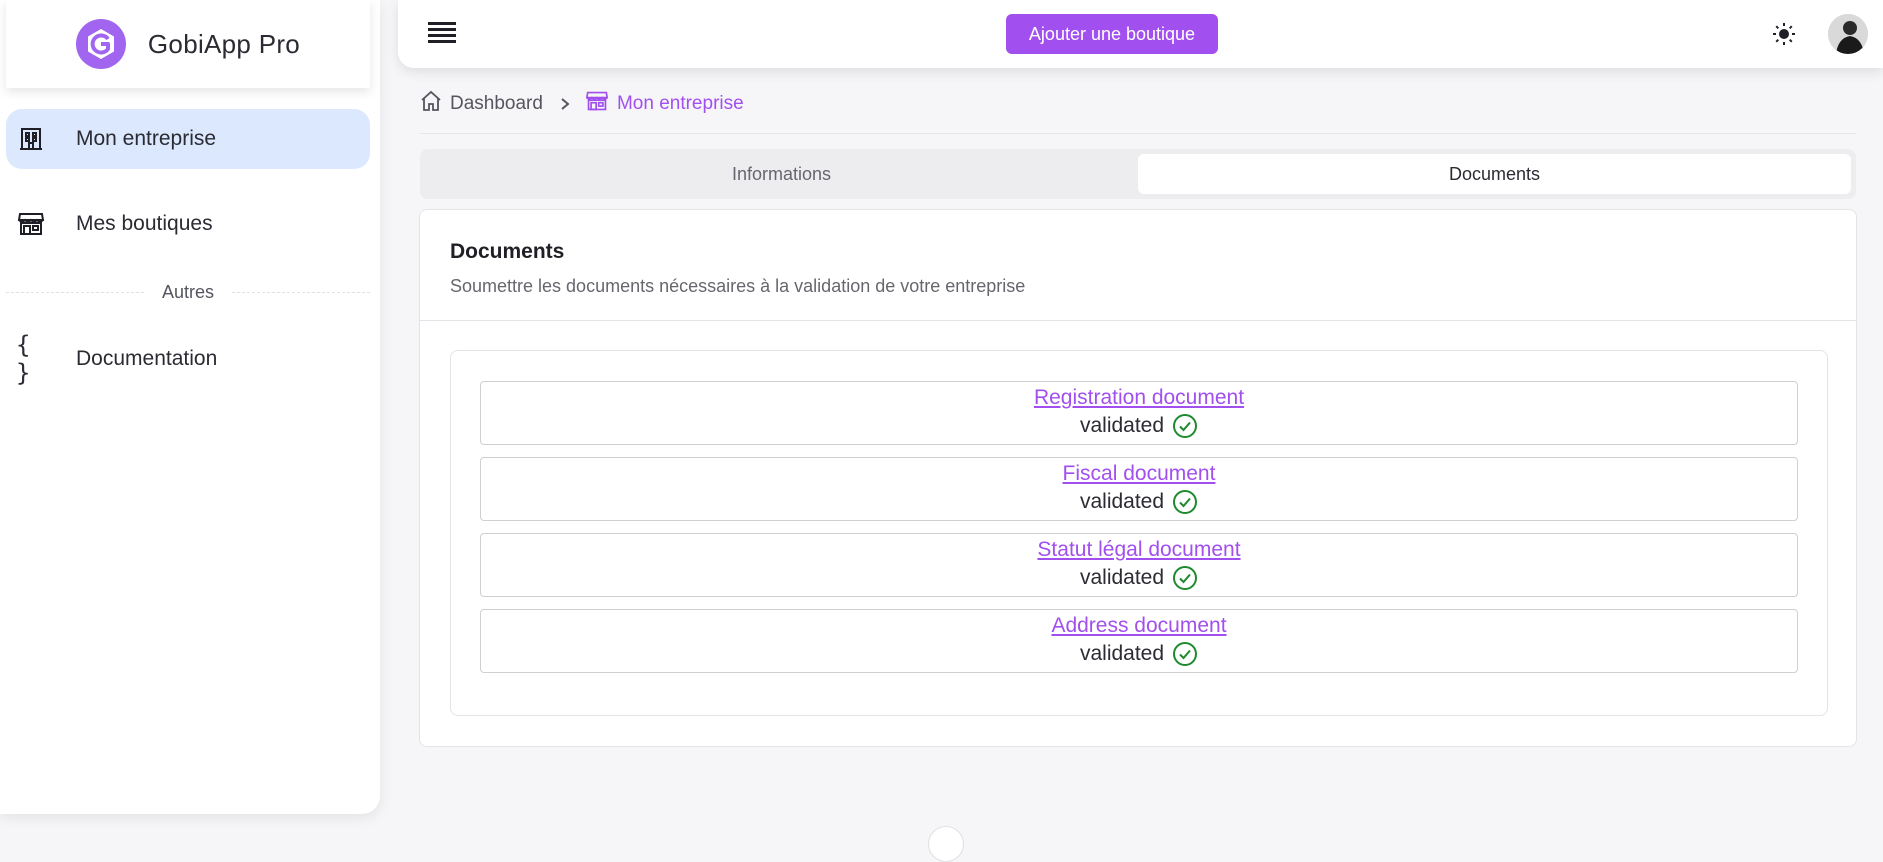  I want to click on scroll-to-top-button, so click(946, 844).